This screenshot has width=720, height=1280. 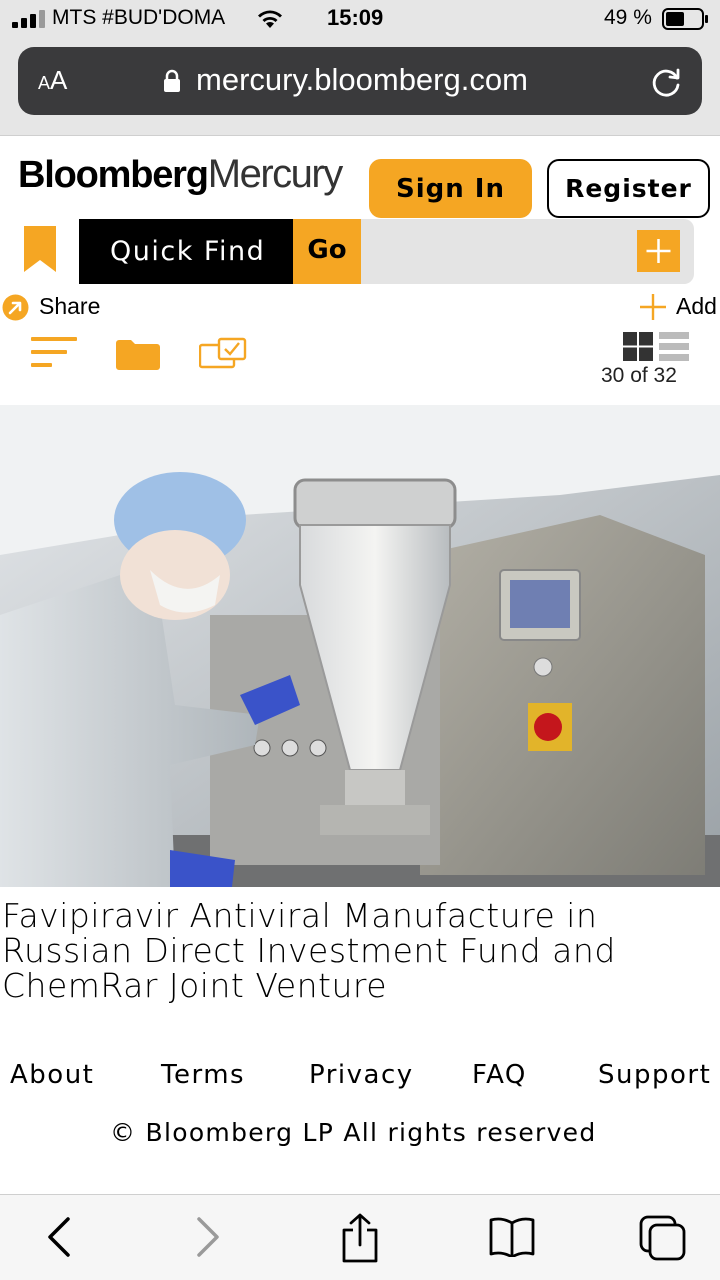 What do you see at coordinates (639, 375) in the screenshot?
I see `image-counter: 30 of 32` at bounding box center [639, 375].